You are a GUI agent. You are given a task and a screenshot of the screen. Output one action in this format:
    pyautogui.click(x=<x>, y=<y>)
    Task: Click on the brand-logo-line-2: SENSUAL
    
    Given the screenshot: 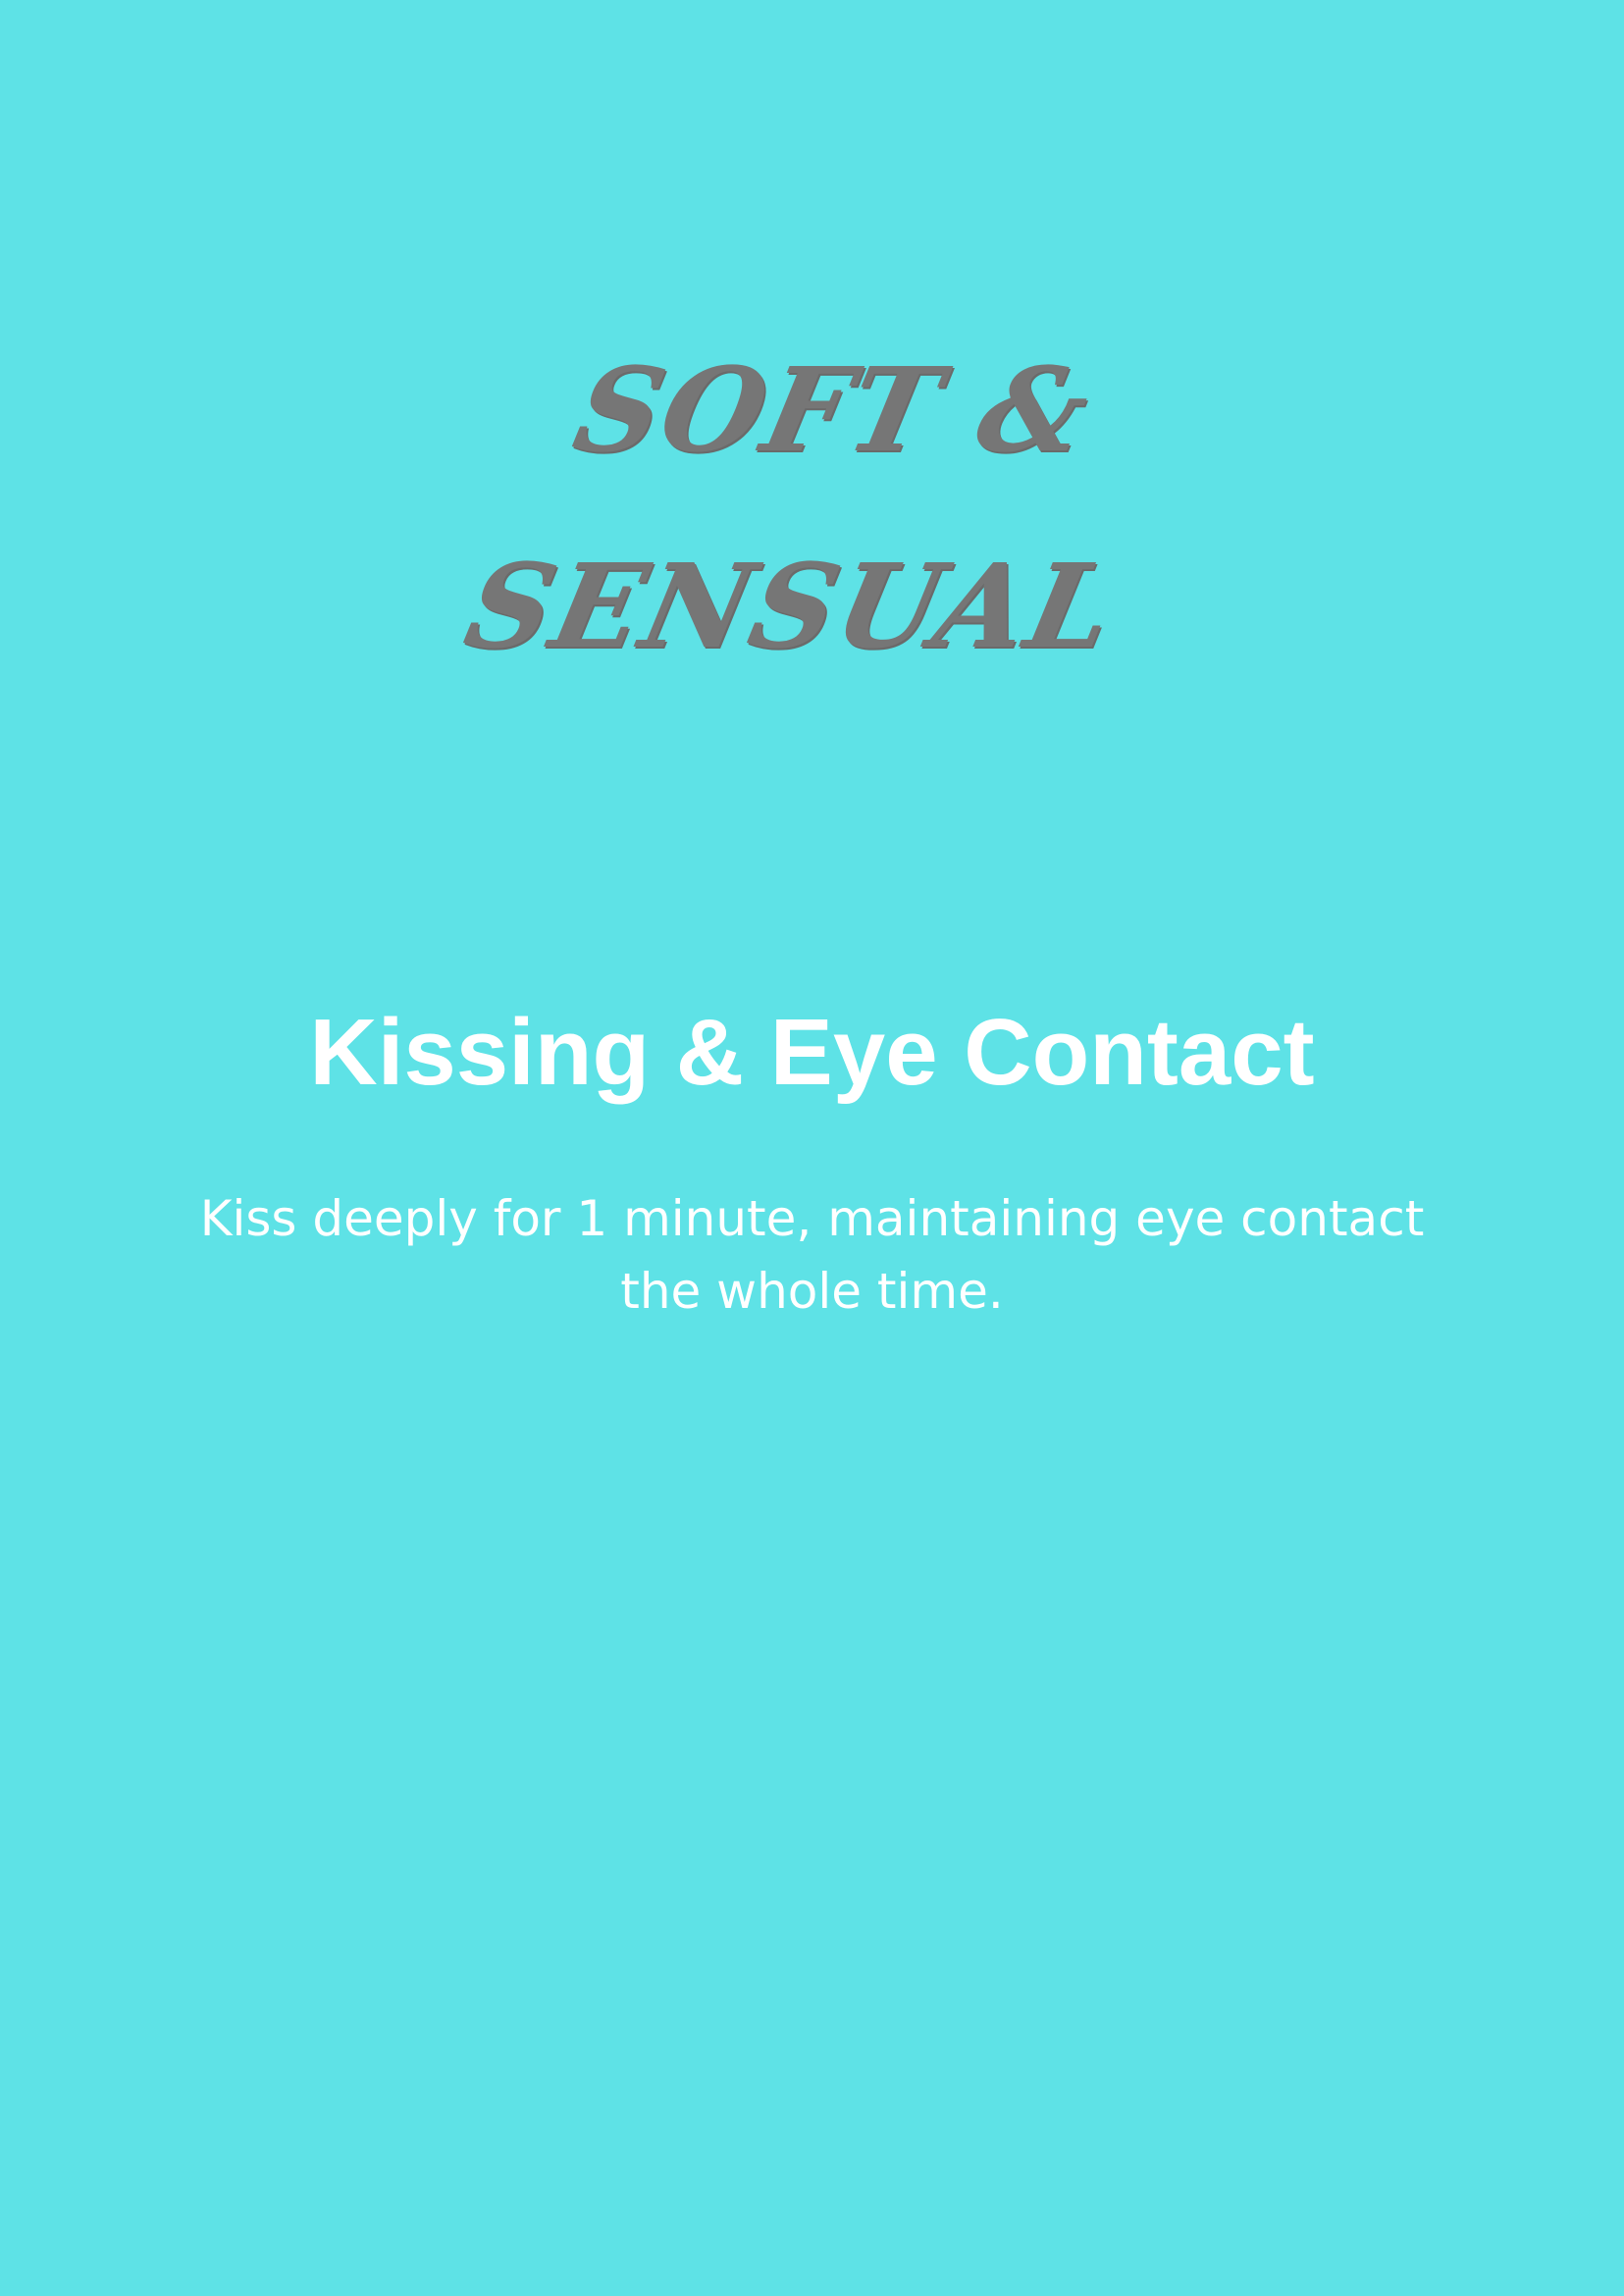 What is the action you would take?
    pyautogui.click(x=791, y=606)
    